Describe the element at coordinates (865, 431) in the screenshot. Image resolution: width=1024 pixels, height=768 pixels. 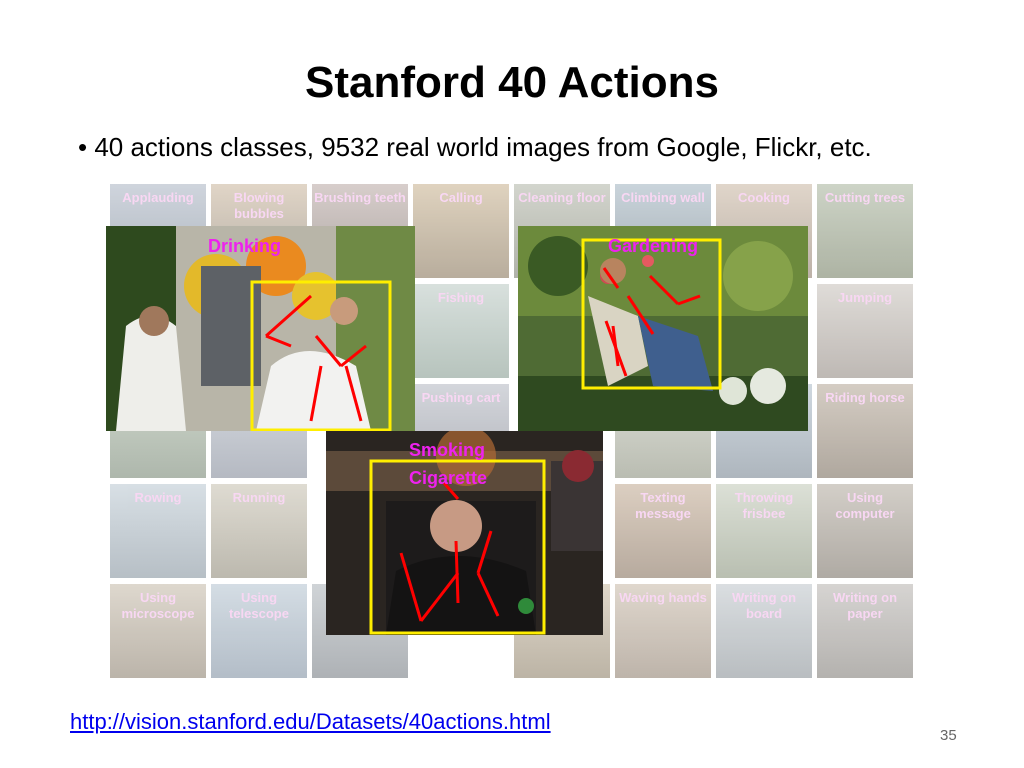
I see `thumb-riding-horse: Riding horse` at that location.